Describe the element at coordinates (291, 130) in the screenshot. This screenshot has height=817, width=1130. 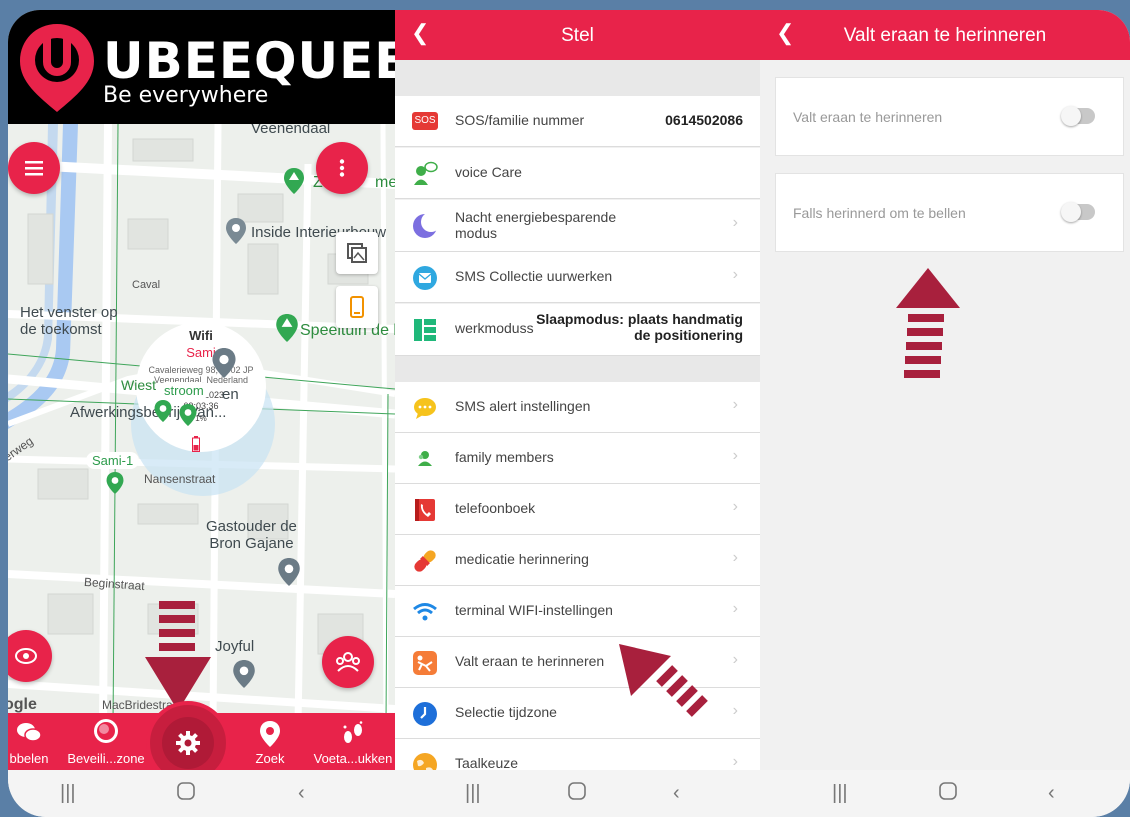
I see `map-label-veenendaal: Veenendaal` at that location.